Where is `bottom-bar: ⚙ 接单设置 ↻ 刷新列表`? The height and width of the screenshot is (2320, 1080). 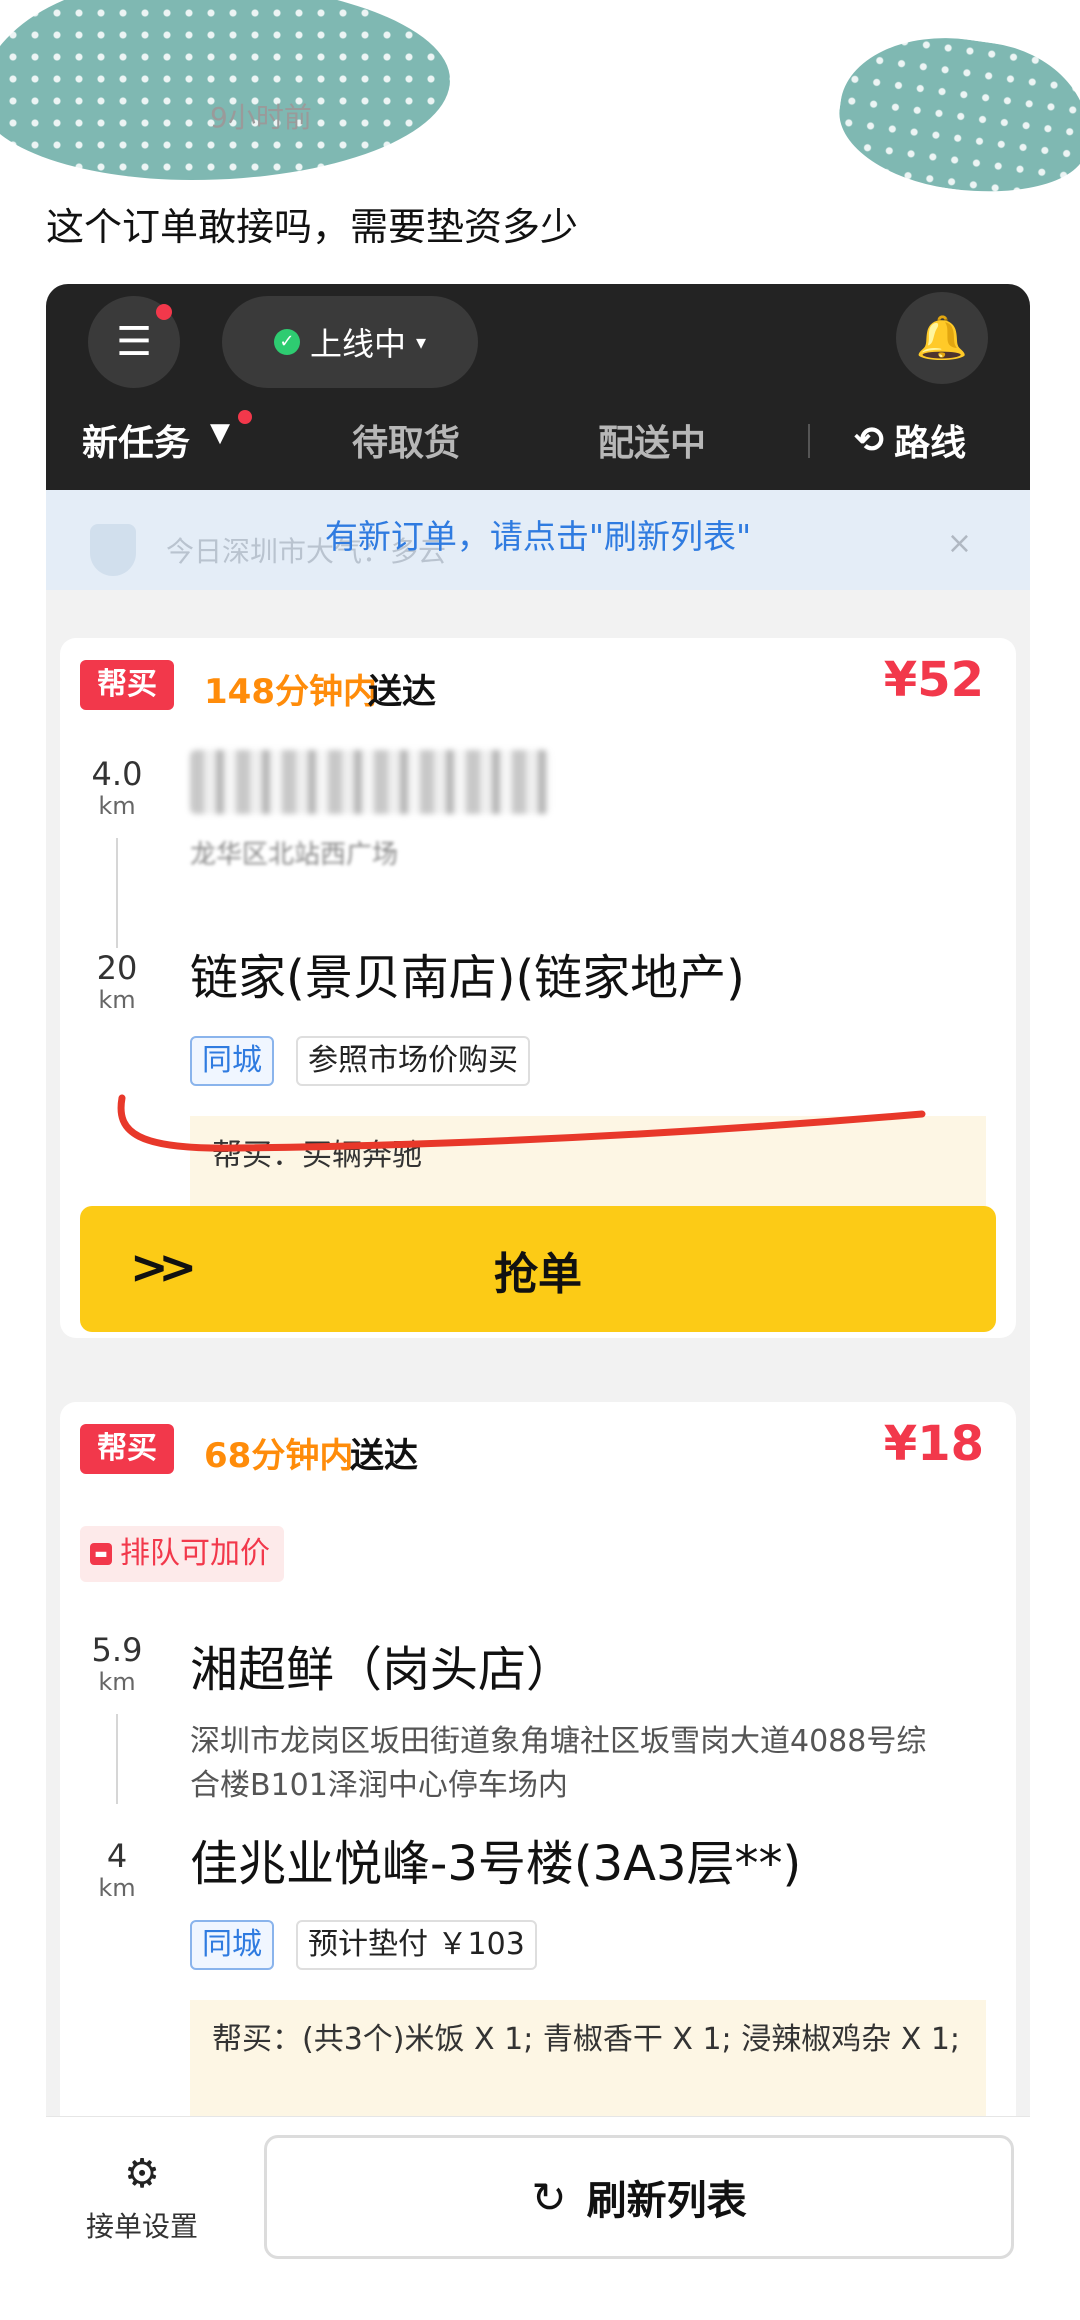 bottom-bar: ⚙ 接单设置 ↻ 刷新列表 is located at coordinates (538, 2198).